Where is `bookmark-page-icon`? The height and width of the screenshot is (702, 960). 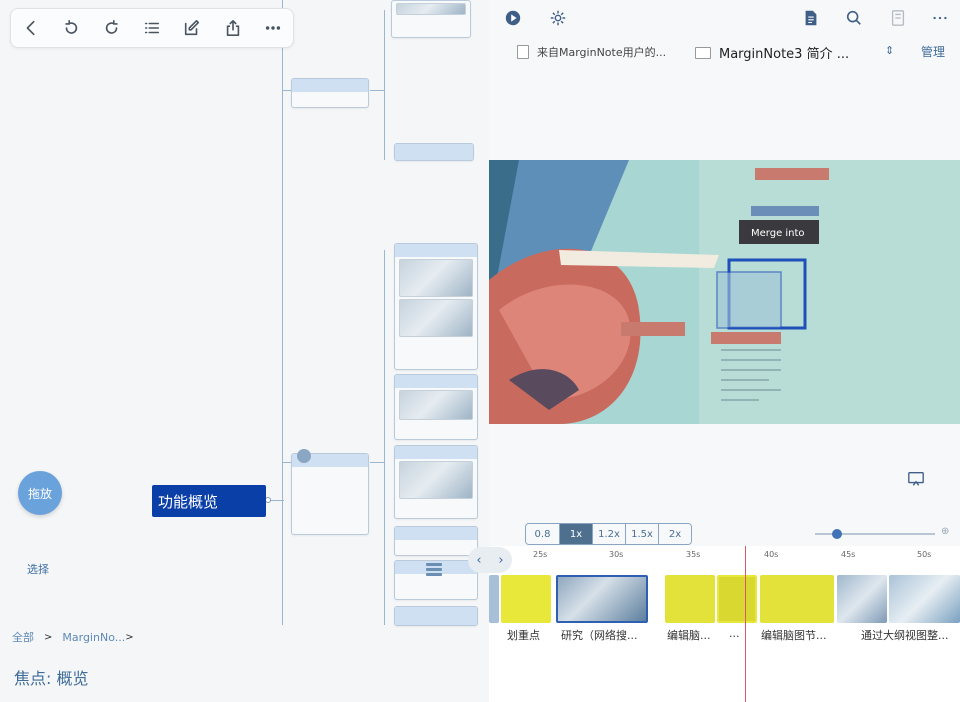
bookmark-page-icon is located at coordinates (898, 18).